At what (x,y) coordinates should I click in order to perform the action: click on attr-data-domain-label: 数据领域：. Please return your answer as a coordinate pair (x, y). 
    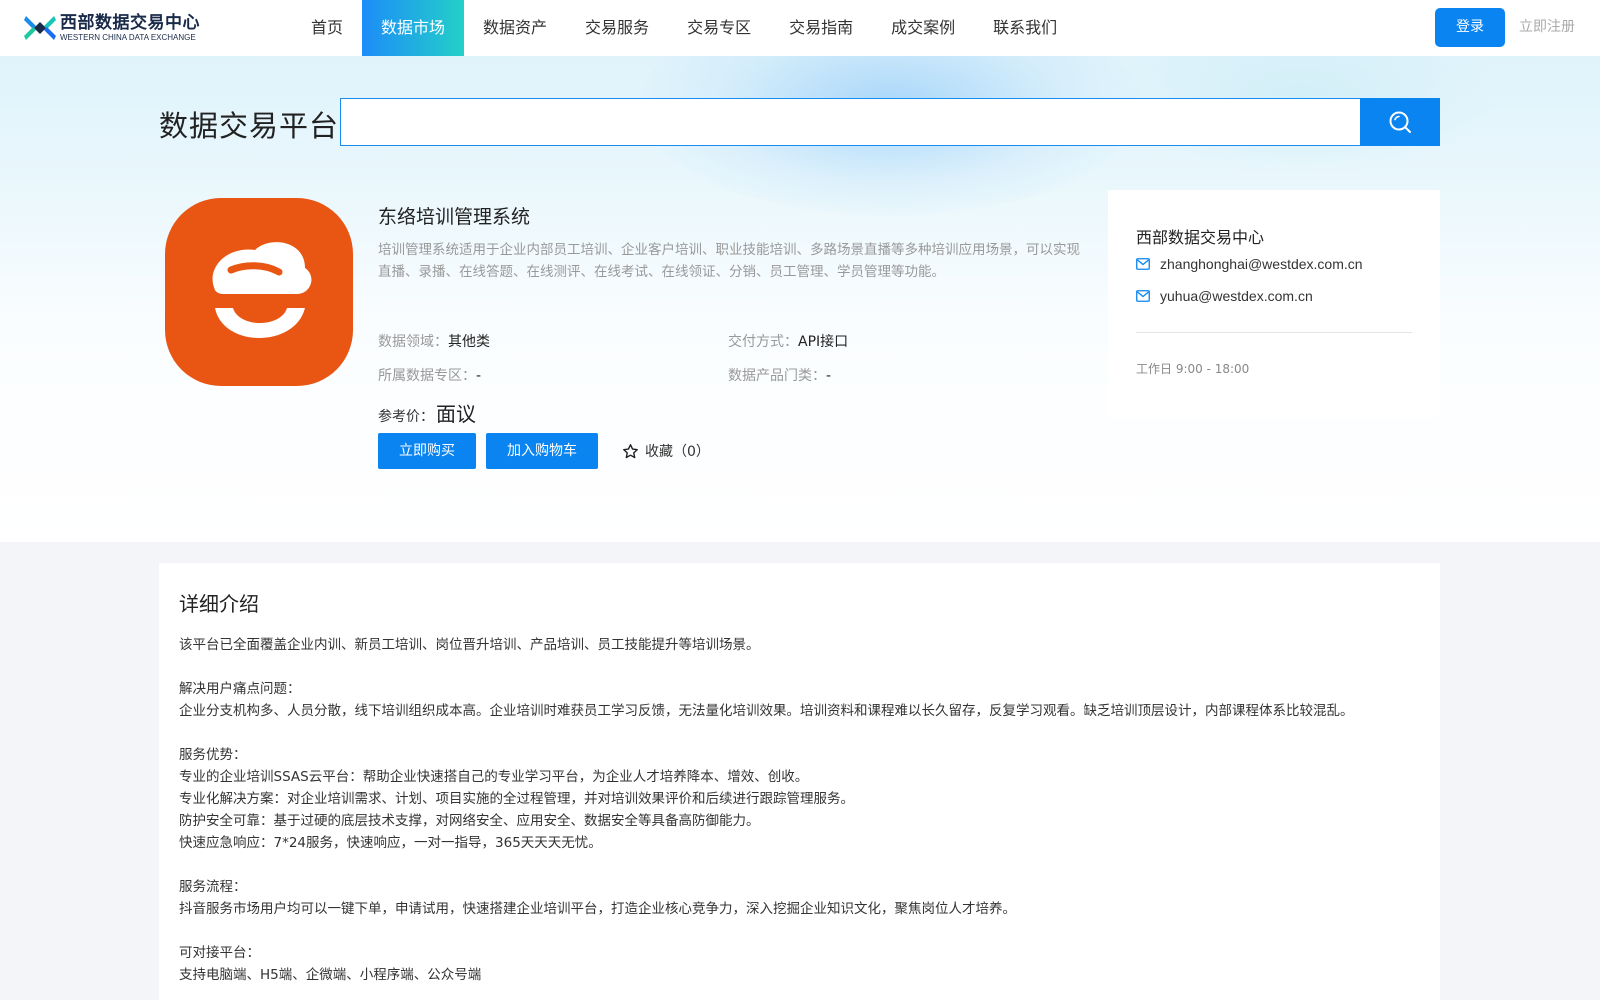
    Looking at the image, I should click on (413, 342).